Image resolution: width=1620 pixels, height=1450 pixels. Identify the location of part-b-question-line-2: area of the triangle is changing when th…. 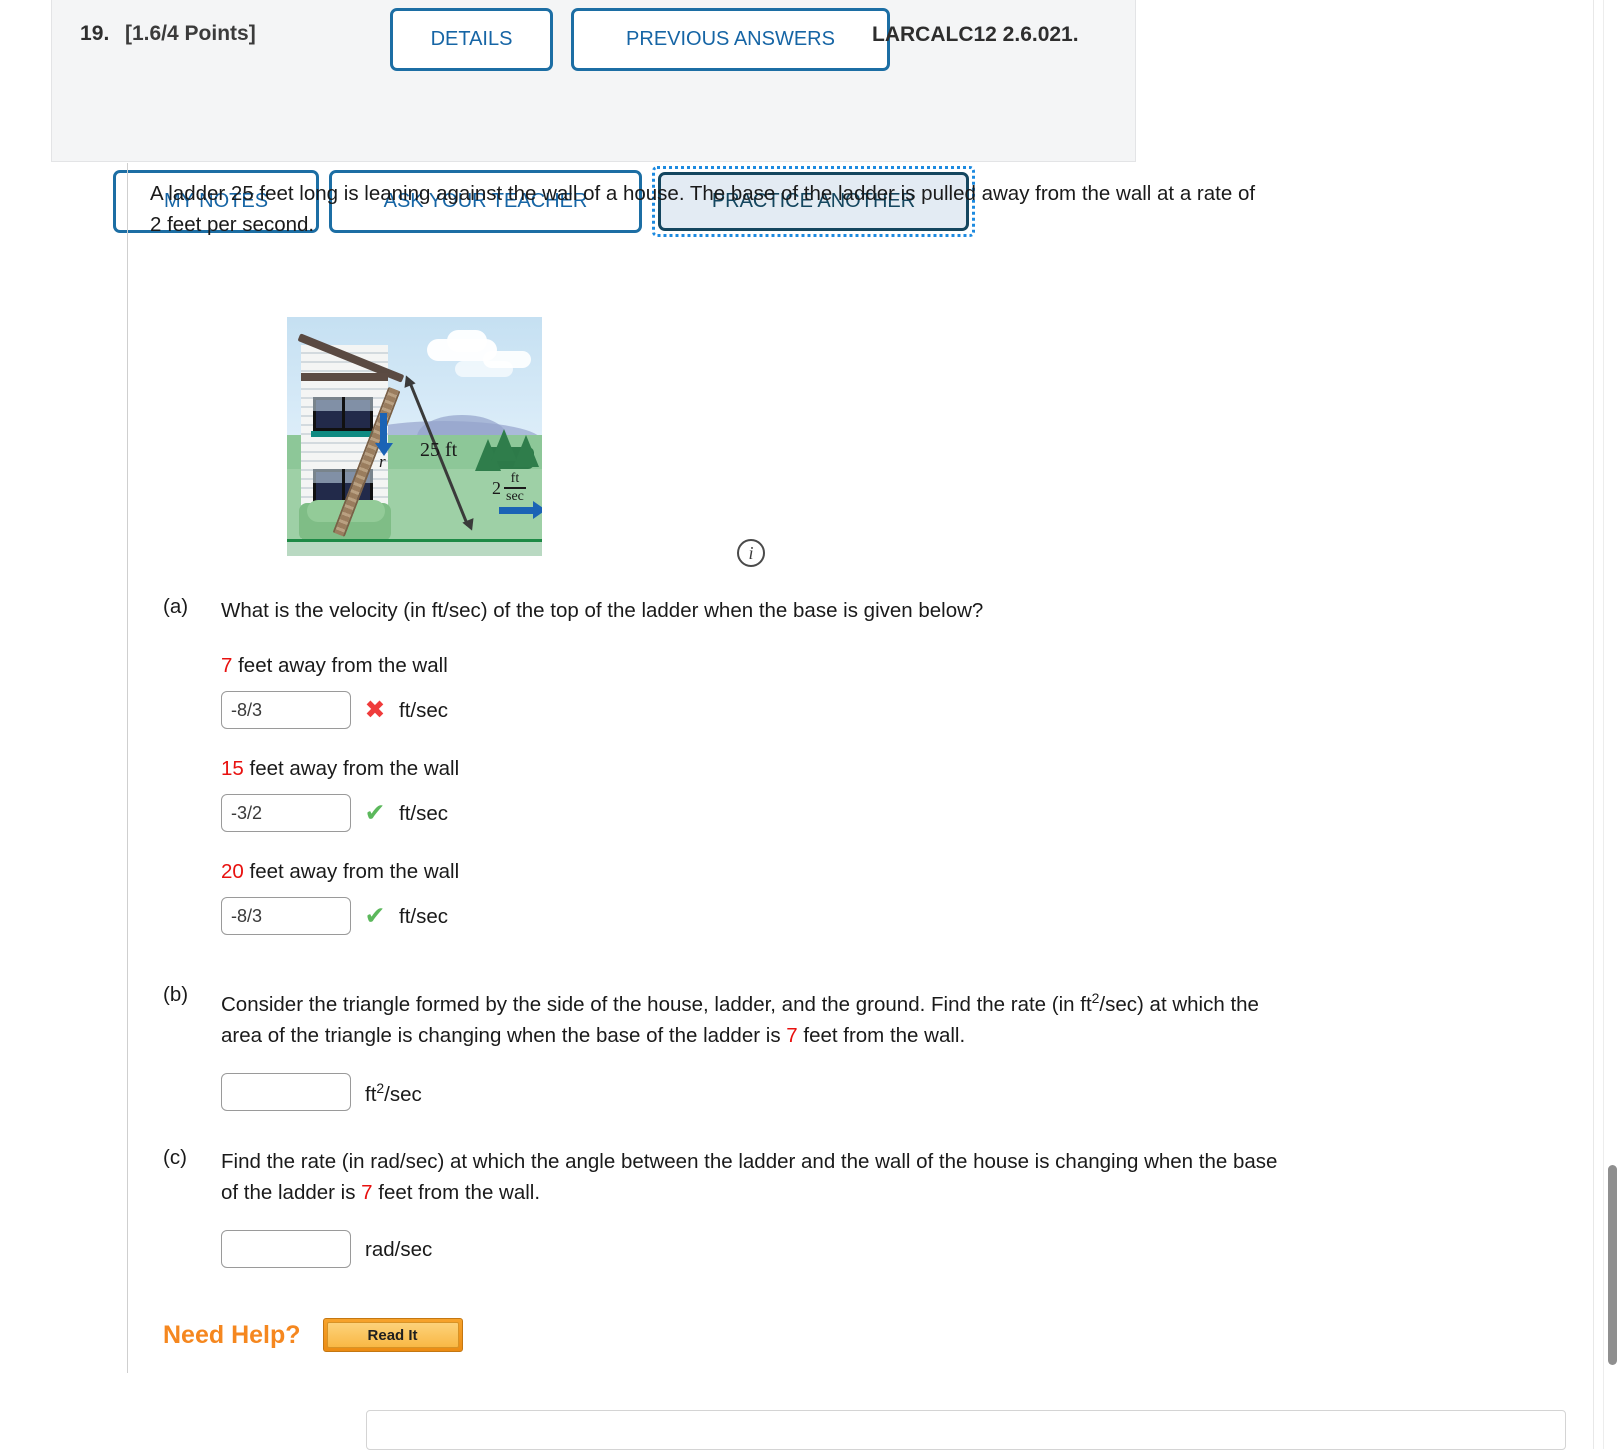
(877, 1035).